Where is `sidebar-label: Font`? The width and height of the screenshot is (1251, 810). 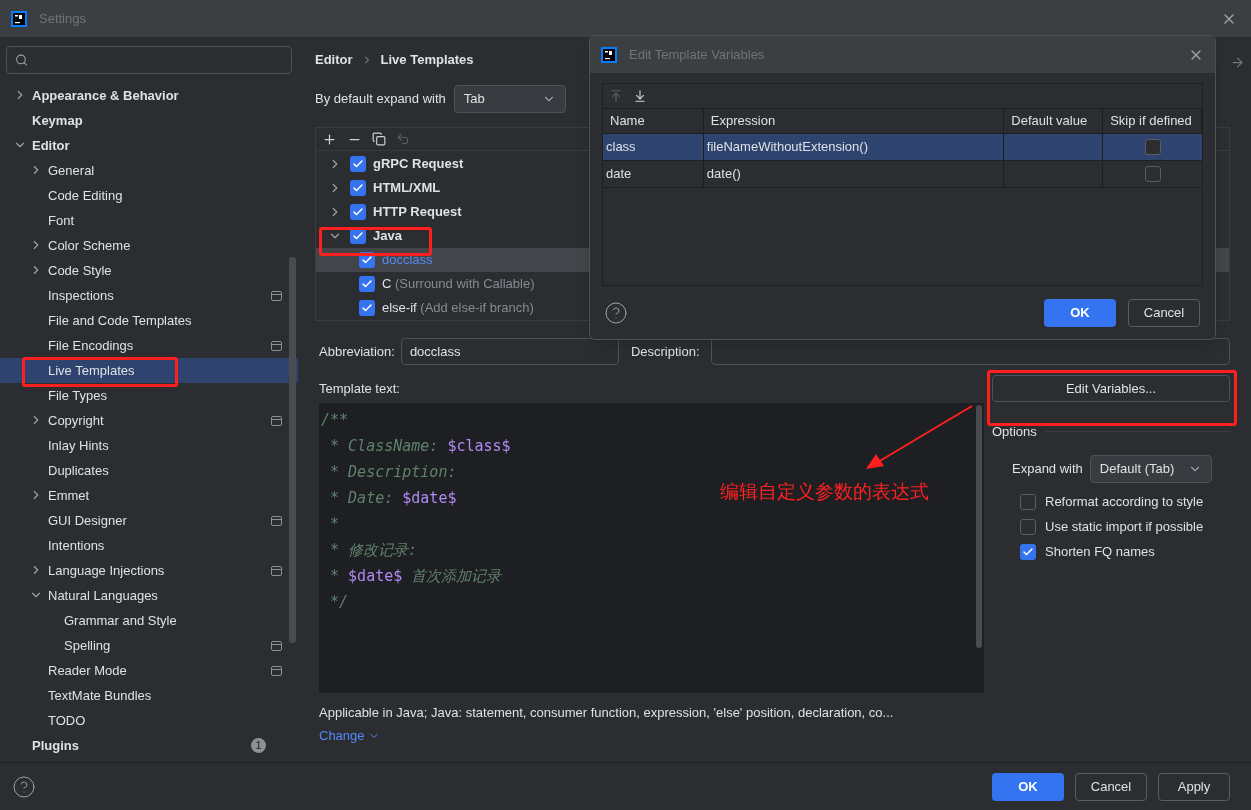 sidebar-label: Font is located at coordinates (61, 220).